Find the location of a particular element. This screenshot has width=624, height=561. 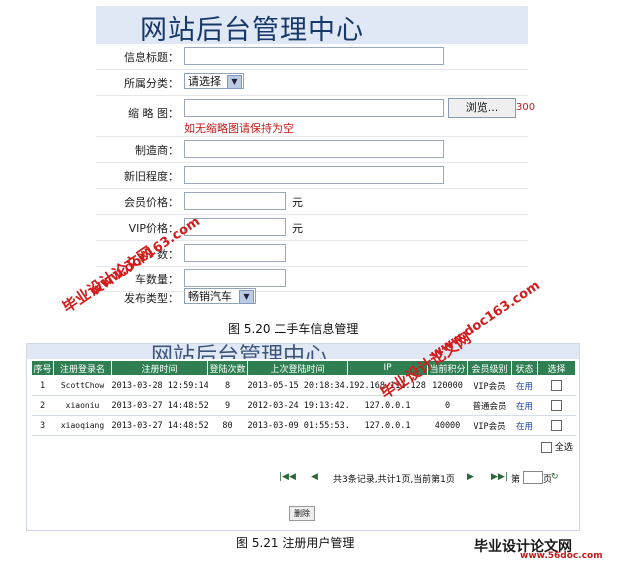

table-header-row: 序号 注册登录名 注册时间 登陆次数 上次登陆时间 IP 当前积分 会员级别 状态 选择 is located at coordinates (303, 368).